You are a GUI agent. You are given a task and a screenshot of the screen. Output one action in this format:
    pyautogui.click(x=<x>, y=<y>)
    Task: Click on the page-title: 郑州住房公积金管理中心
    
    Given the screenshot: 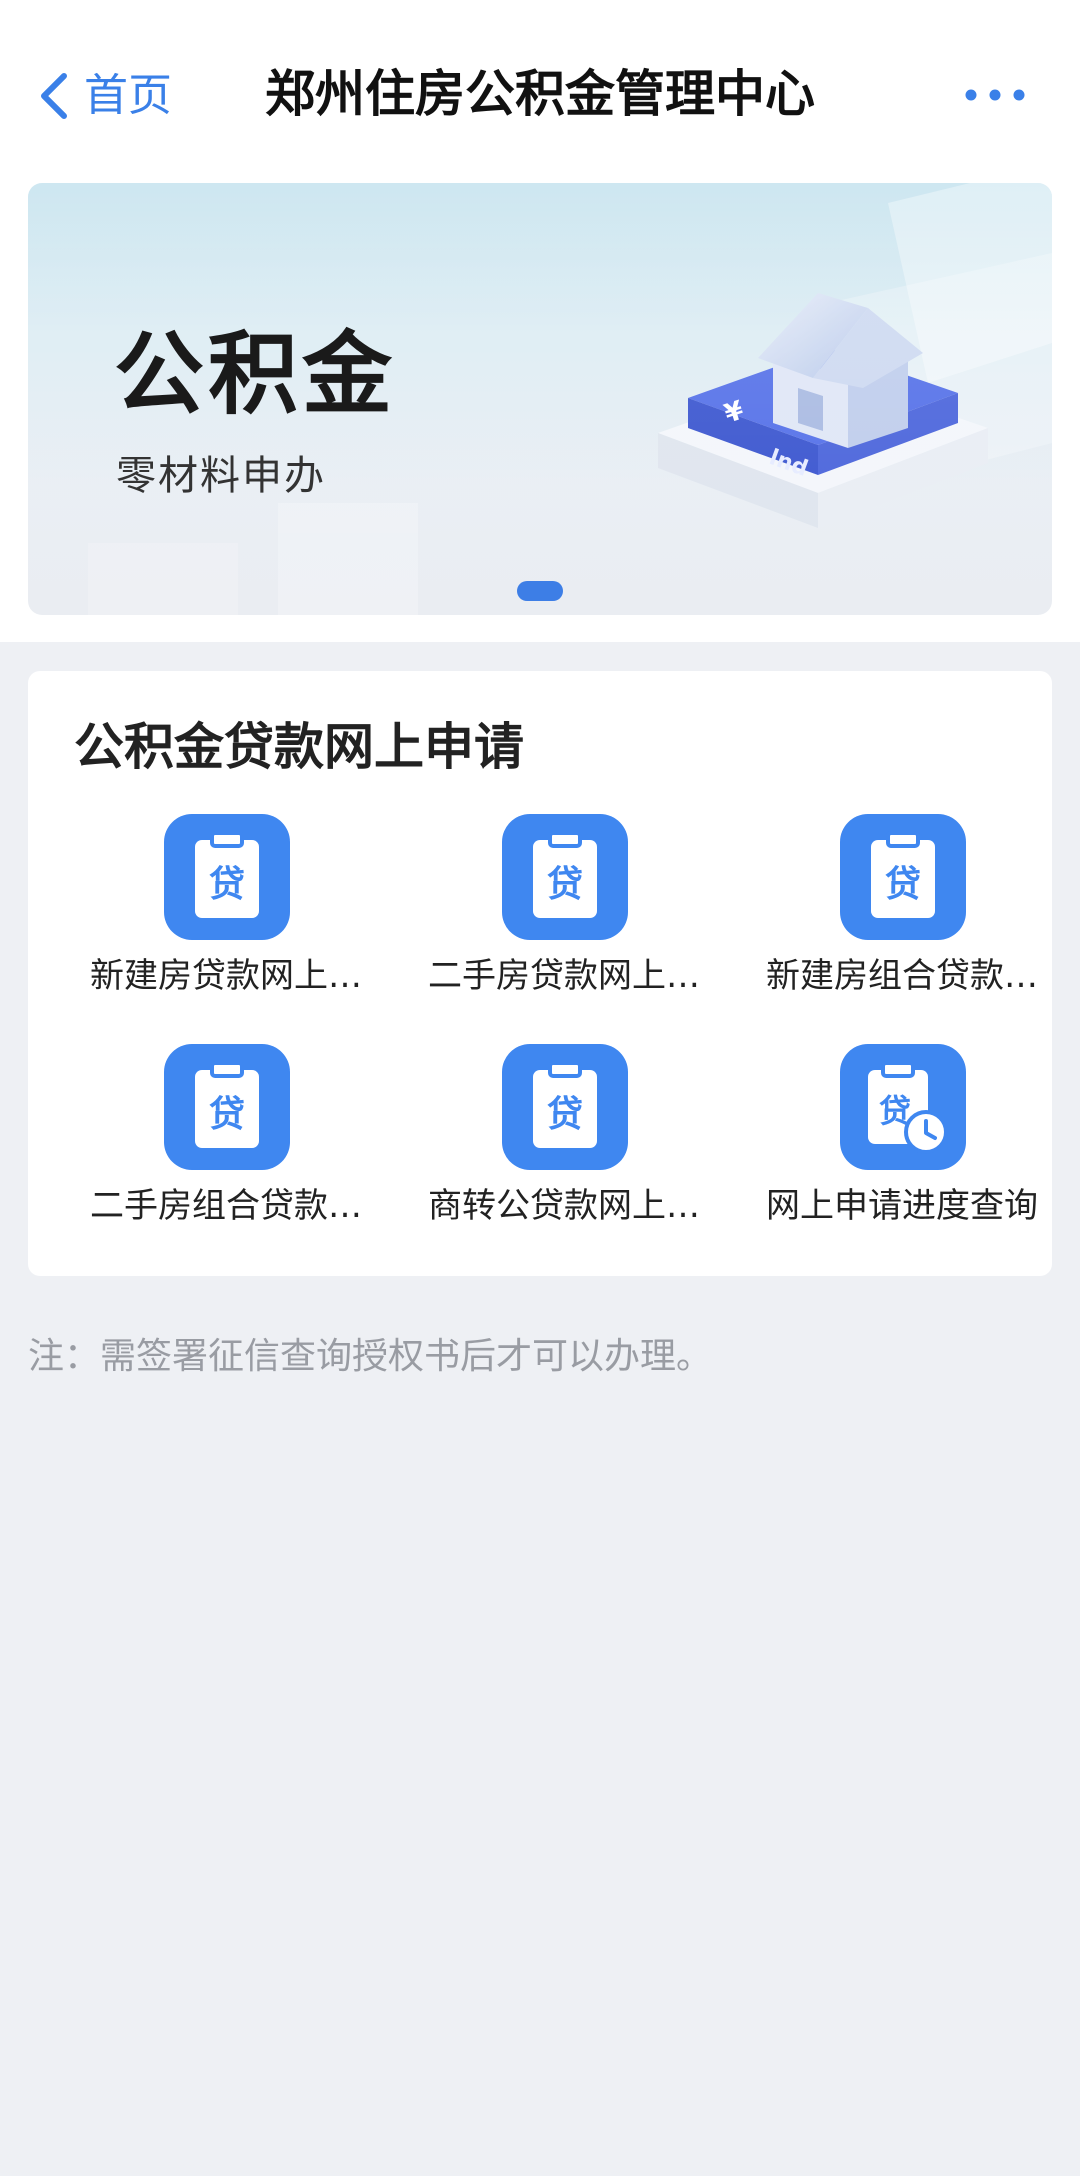 What is the action you would take?
    pyautogui.click(x=540, y=94)
    